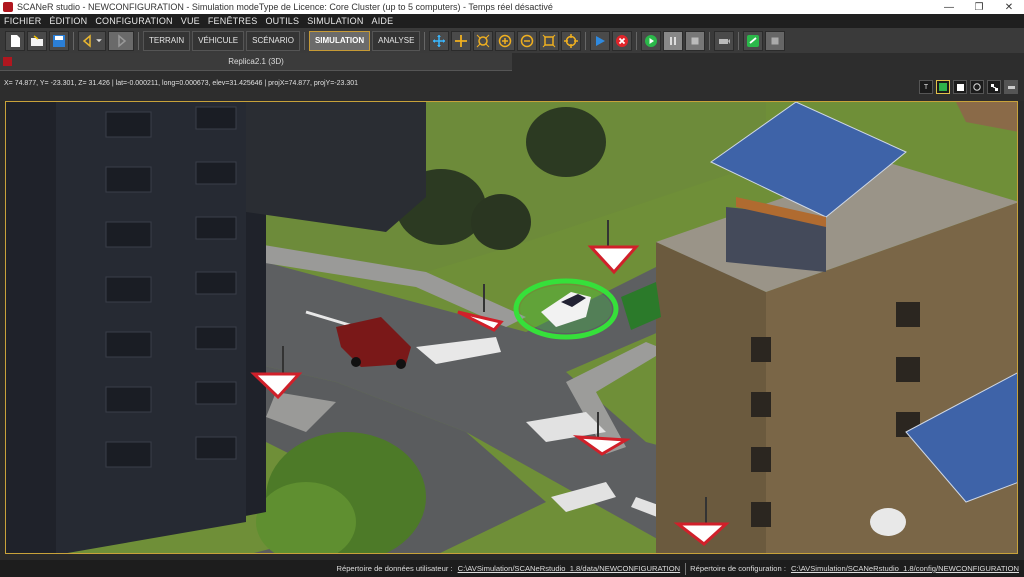  What do you see at coordinates (979, 7) in the screenshot?
I see `maximize-icon: ❐` at bounding box center [979, 7].